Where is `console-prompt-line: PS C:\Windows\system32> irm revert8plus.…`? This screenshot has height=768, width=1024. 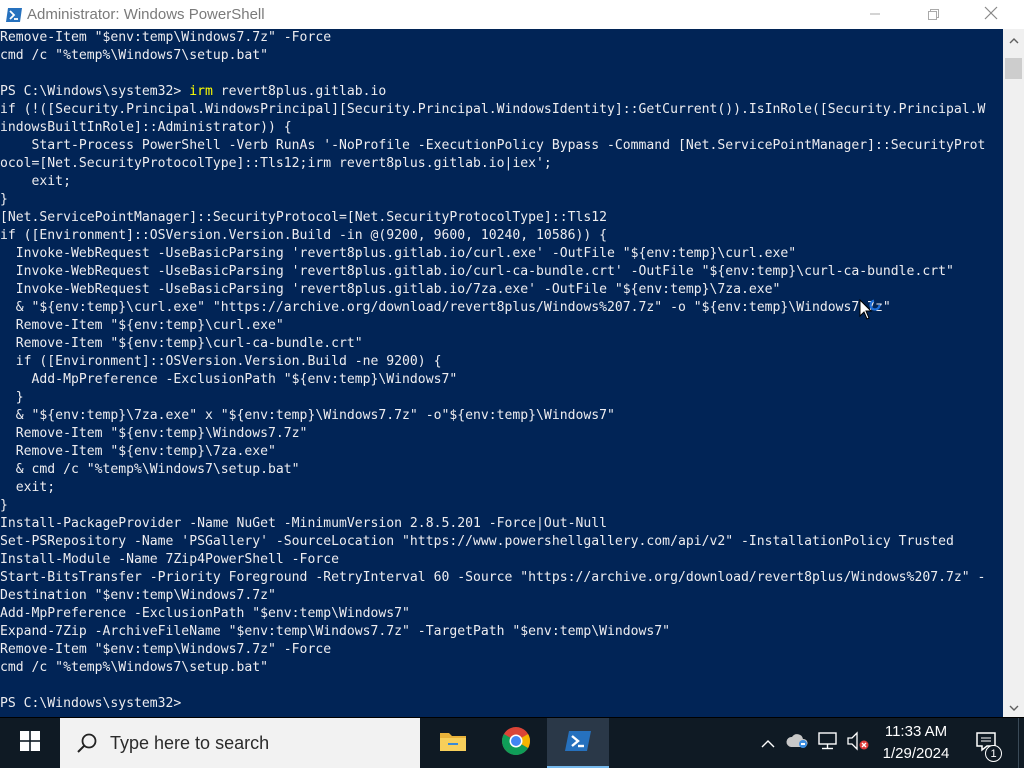
console-prompt-line: PS C:\Windows\system32> irm revert8plus.… is located at coordinates (501, 92).